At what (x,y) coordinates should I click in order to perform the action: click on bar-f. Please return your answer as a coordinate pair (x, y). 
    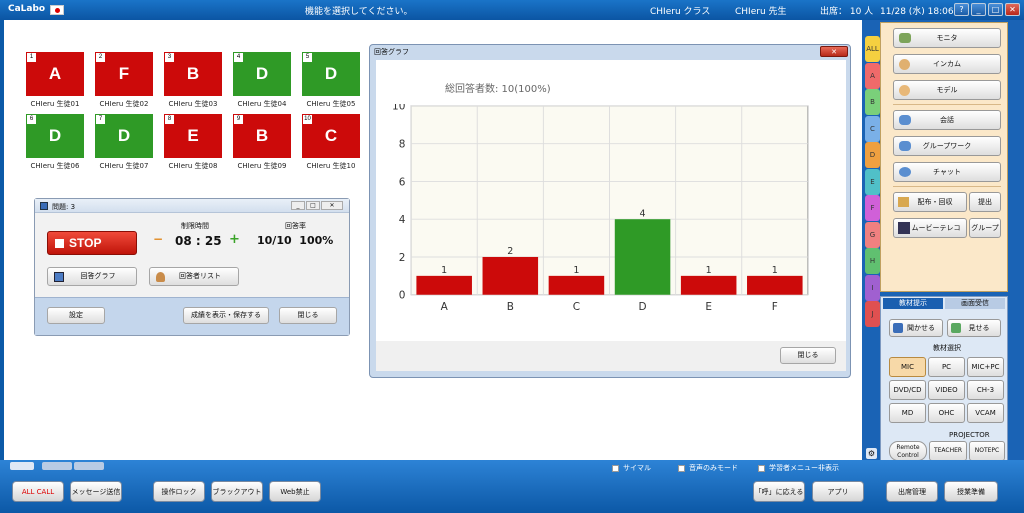
    Looking at the image, I should click on (775, 285).